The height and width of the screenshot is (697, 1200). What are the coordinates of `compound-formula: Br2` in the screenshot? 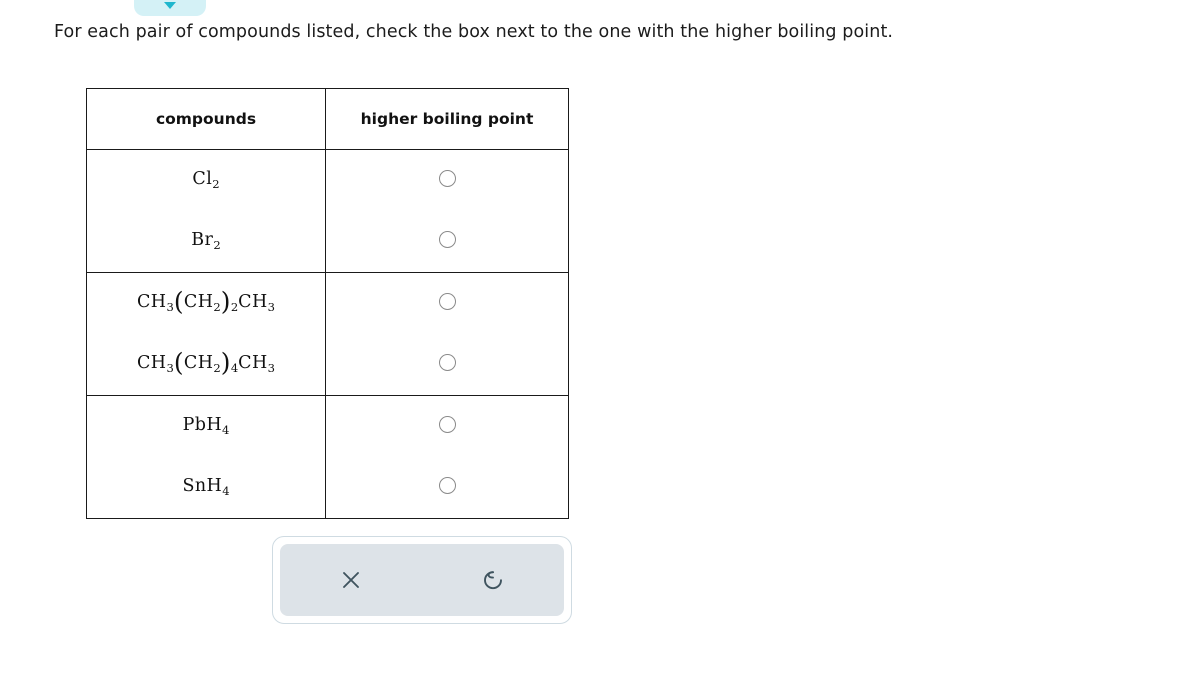 It's located at (206, 241).